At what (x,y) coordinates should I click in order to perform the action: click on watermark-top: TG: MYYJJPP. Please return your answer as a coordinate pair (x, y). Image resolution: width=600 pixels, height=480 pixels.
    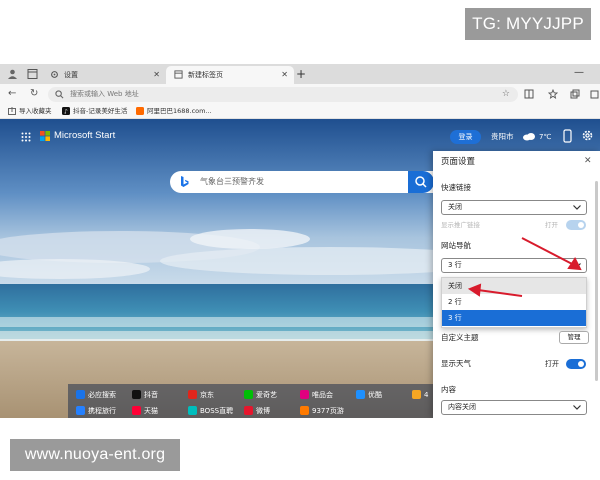
    Looking at the image, I should click on (528, 24).